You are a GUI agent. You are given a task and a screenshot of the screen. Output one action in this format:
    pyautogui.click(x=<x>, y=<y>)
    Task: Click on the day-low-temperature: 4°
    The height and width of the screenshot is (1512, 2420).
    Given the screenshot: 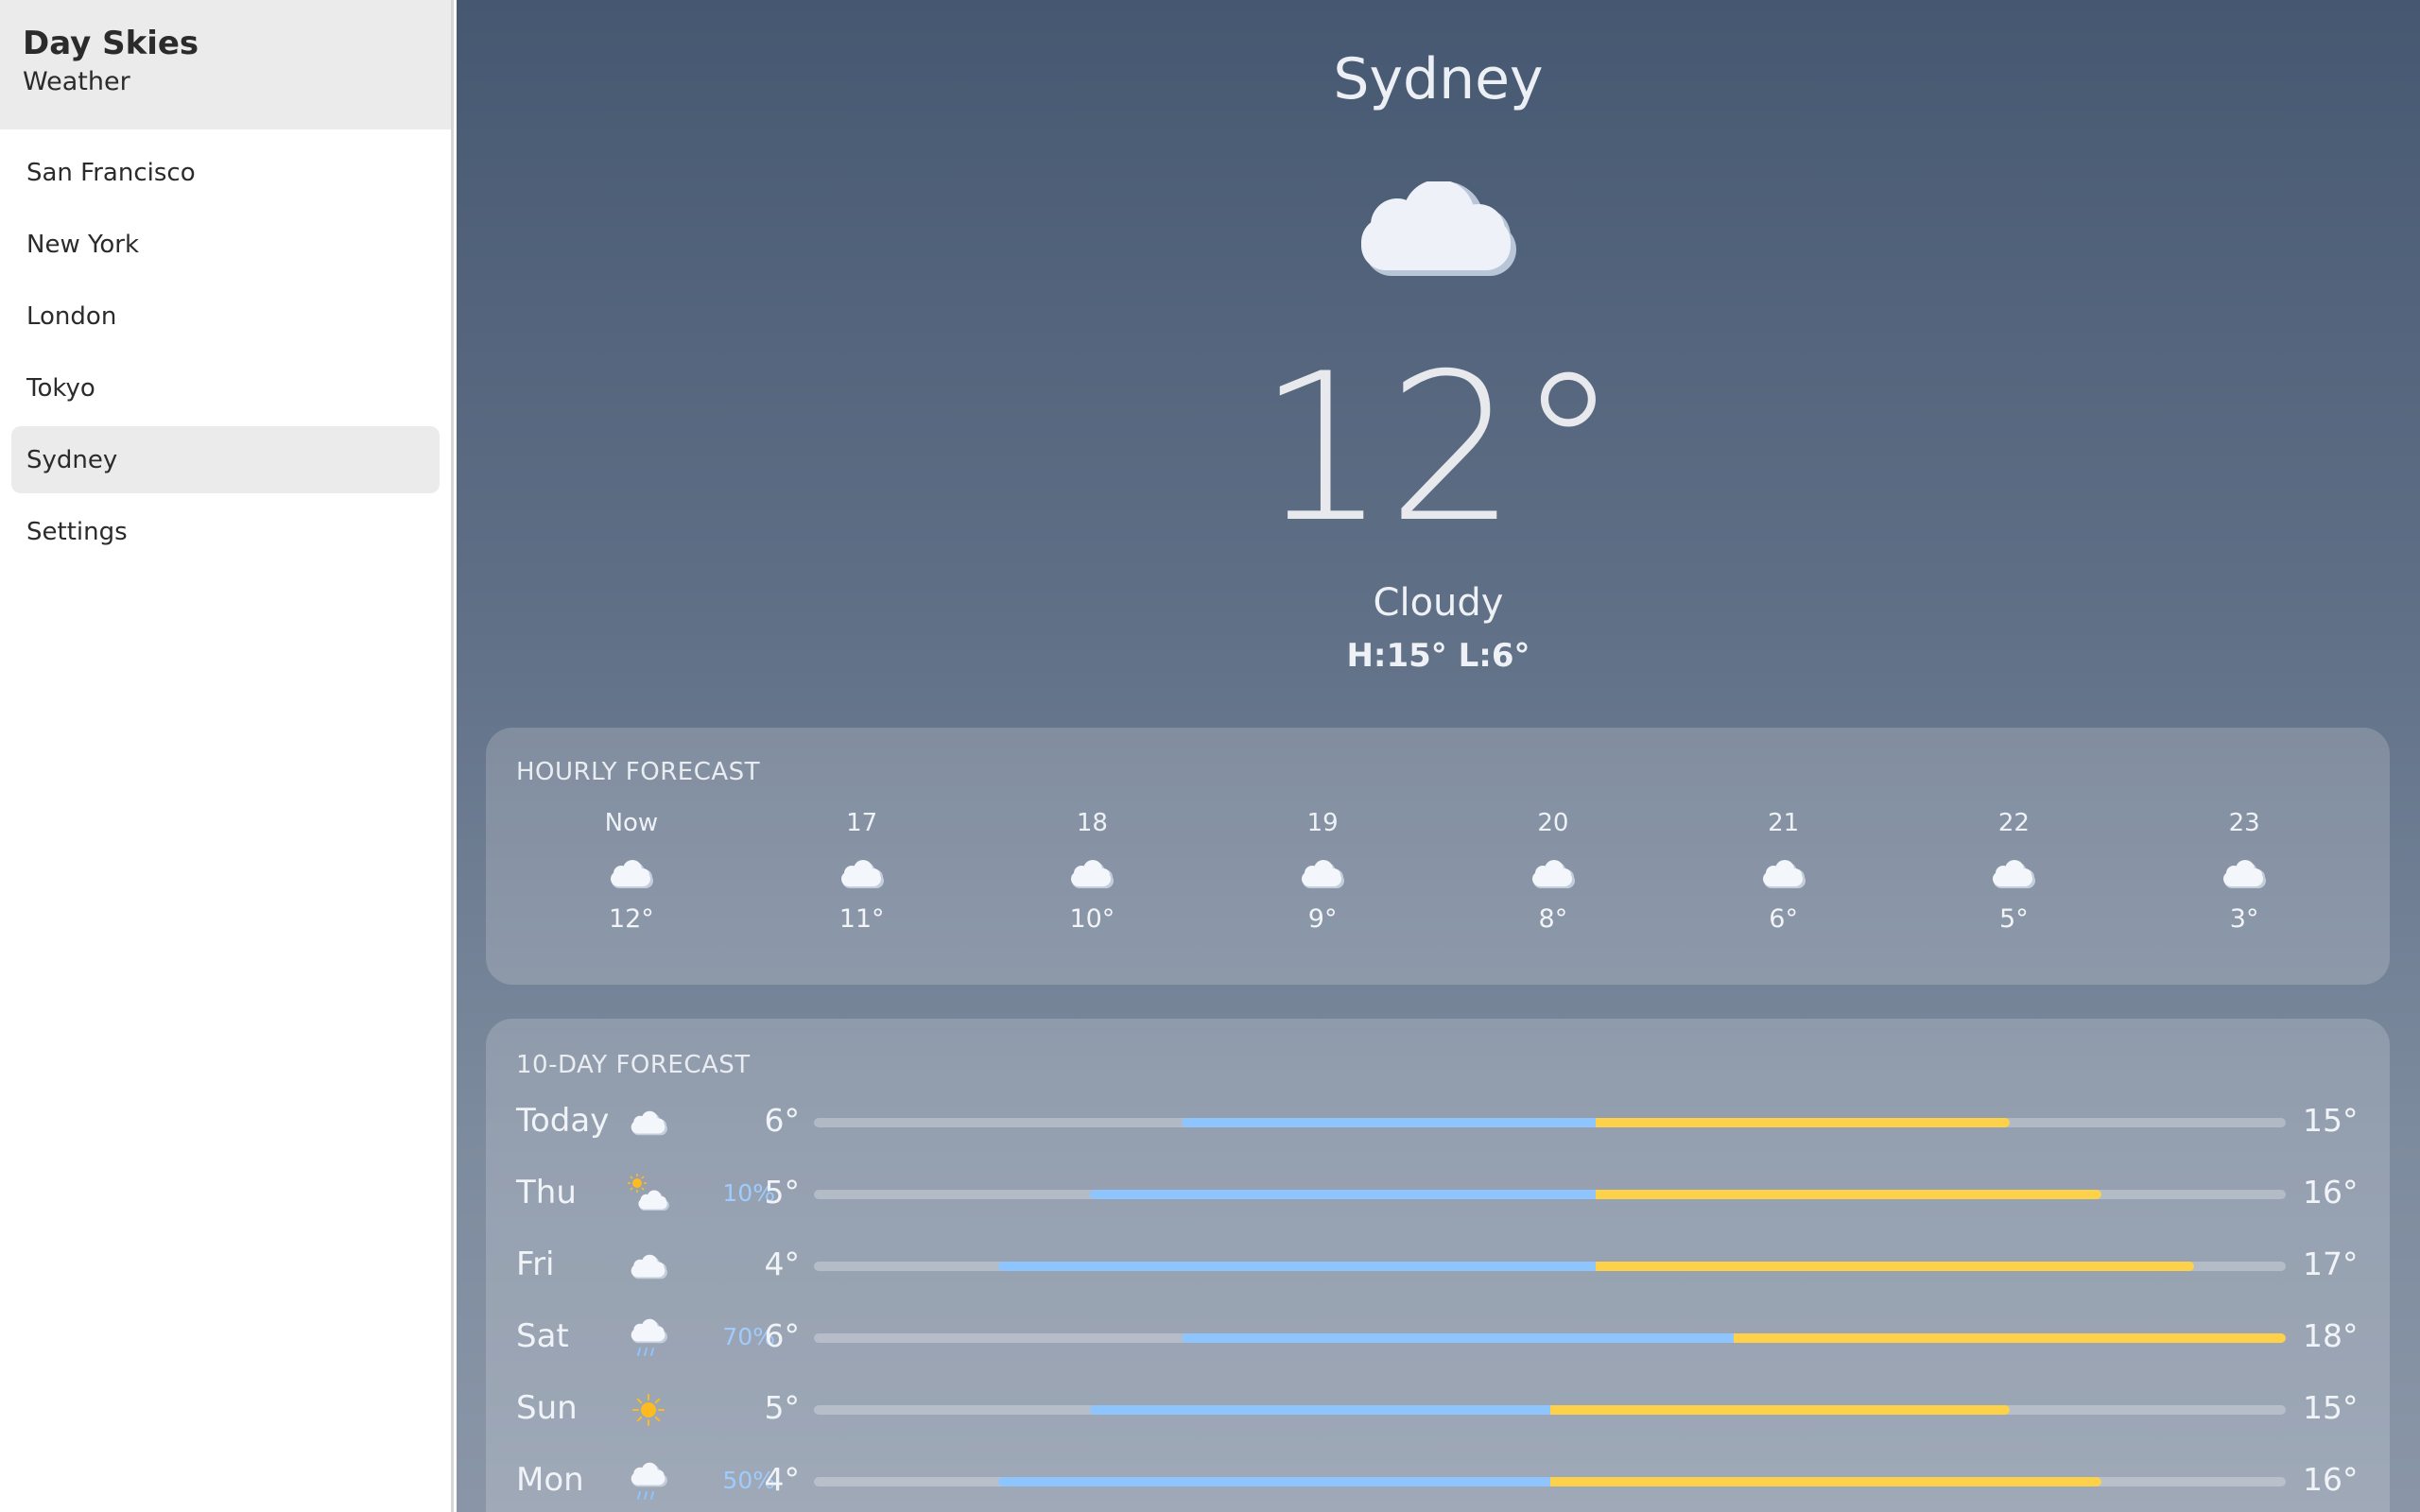 What is the action you would take?
    pyautogui.click(x=782, y=1479)
    